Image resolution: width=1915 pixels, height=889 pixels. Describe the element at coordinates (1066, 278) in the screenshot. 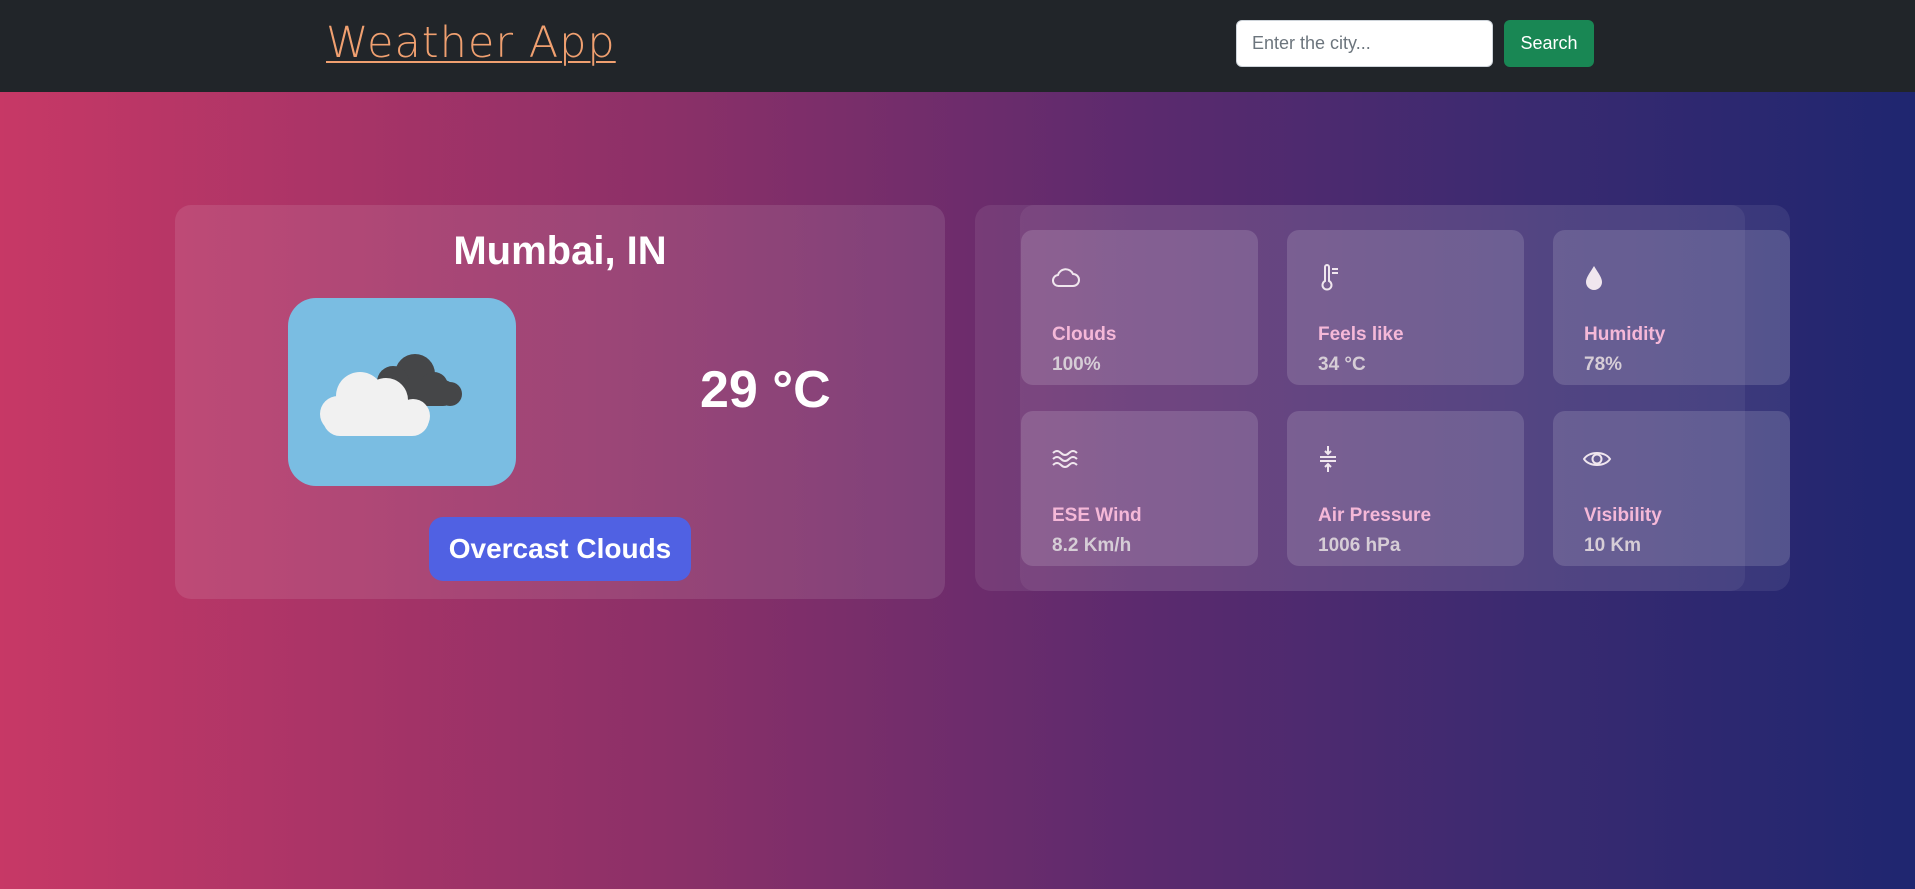

I see `cloud-icon` at that location.